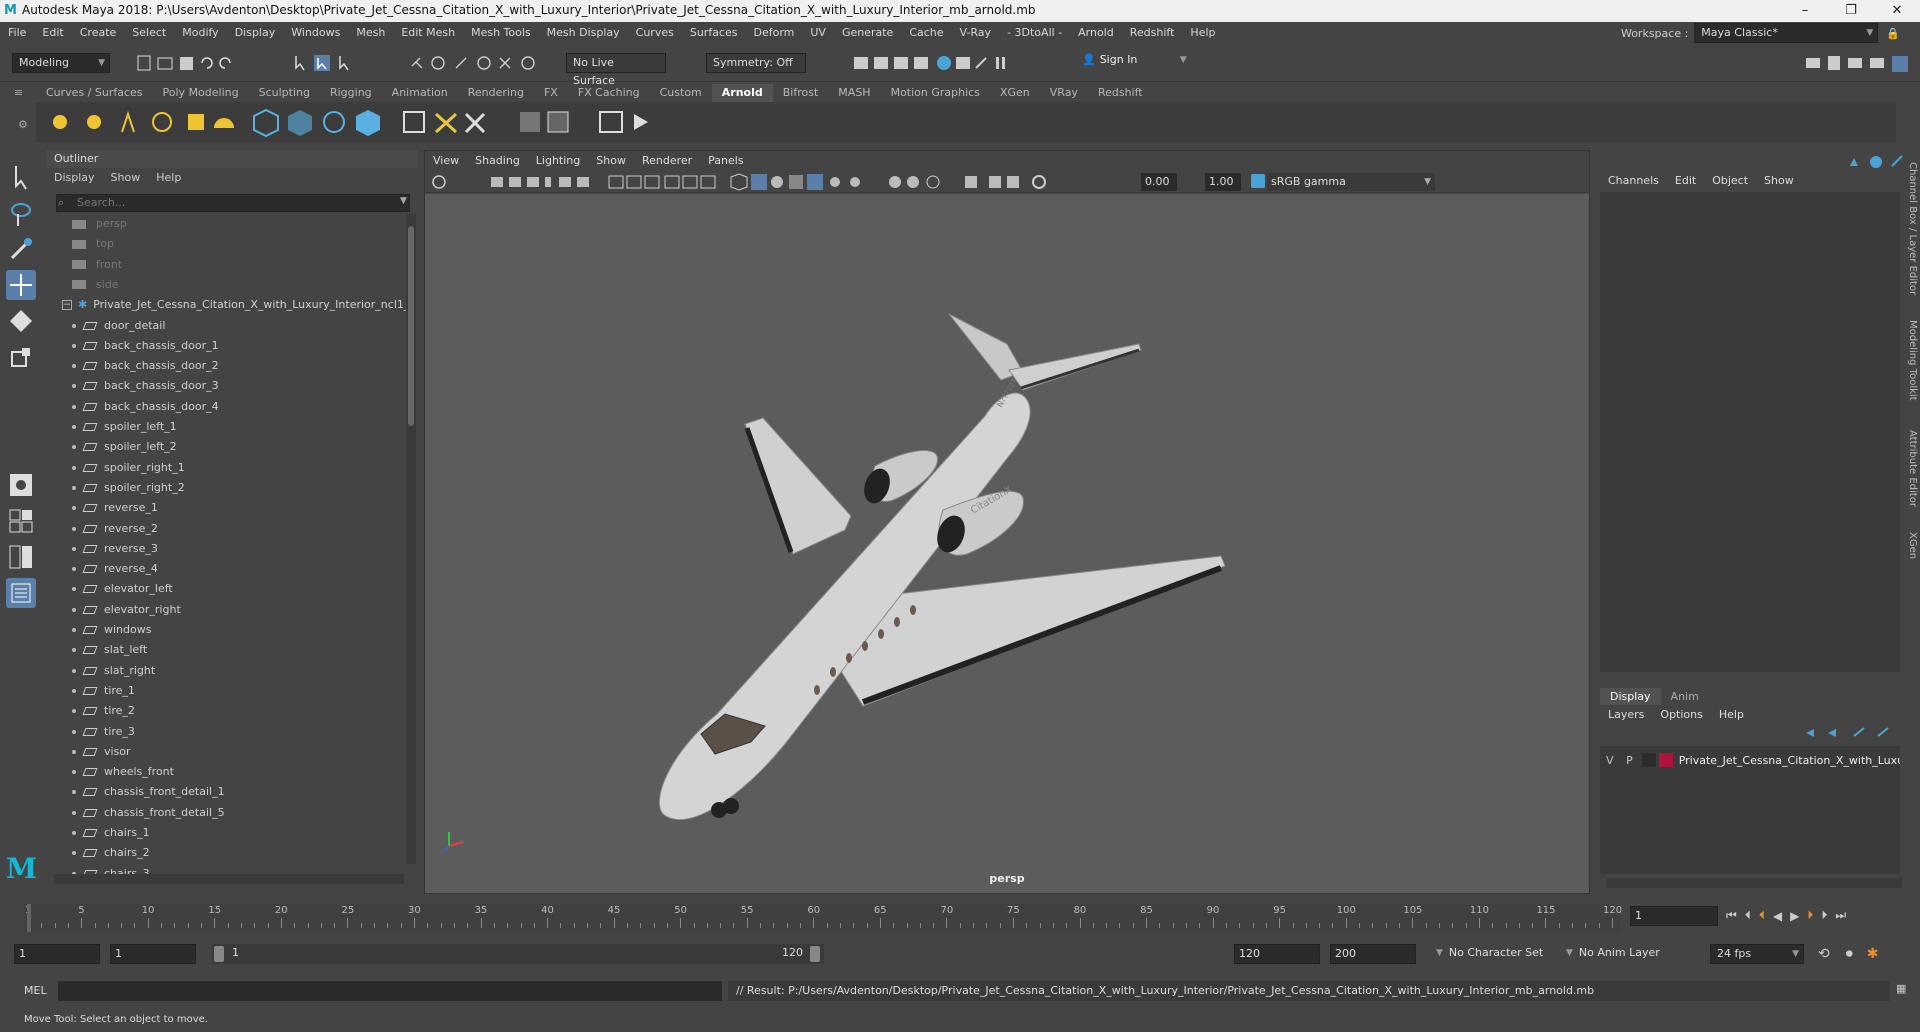 The width and height of the screenshot is (1920, 1032). Describe the element at coordinates (126, 178) in the screenshot. I see `outliner-menu-show: Show` at that location.